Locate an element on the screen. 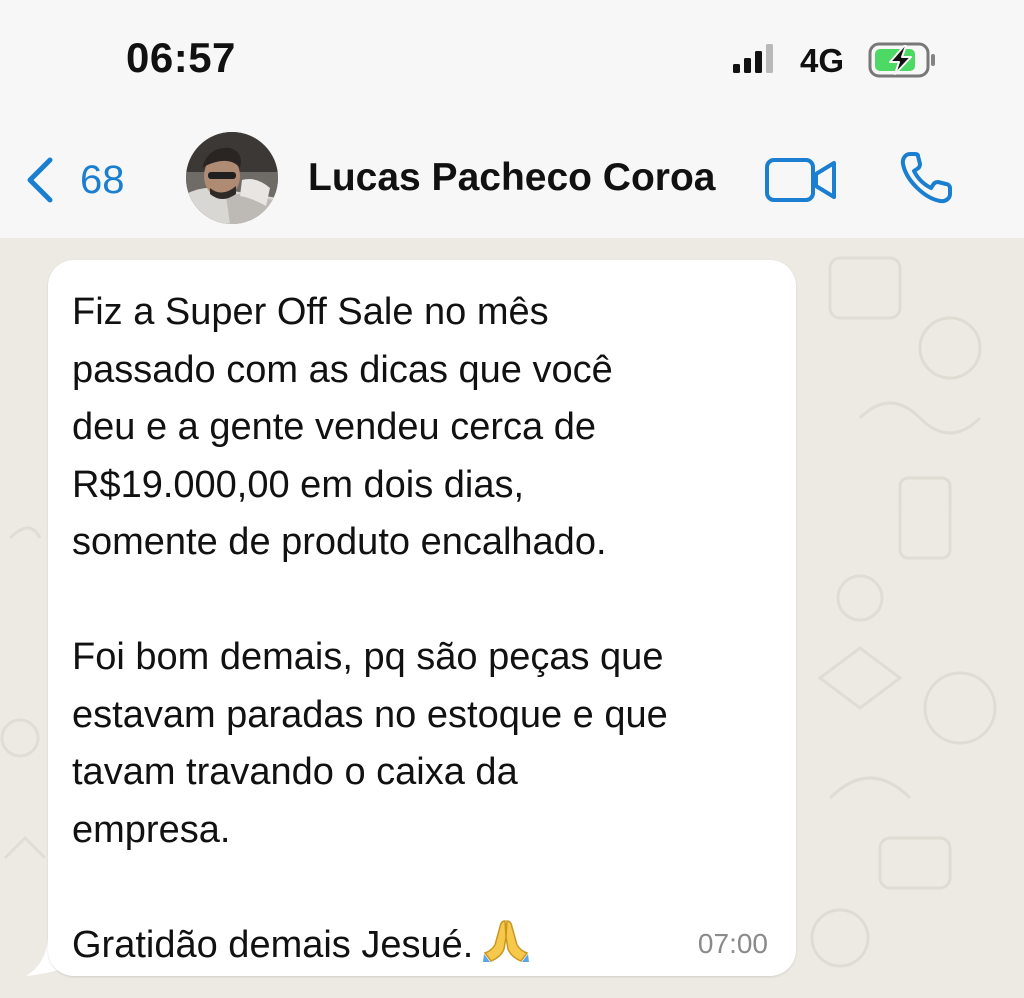 The height and width of the screenshot is (998, 1024). chevron-left-icon is located at coordinates (40, 180).